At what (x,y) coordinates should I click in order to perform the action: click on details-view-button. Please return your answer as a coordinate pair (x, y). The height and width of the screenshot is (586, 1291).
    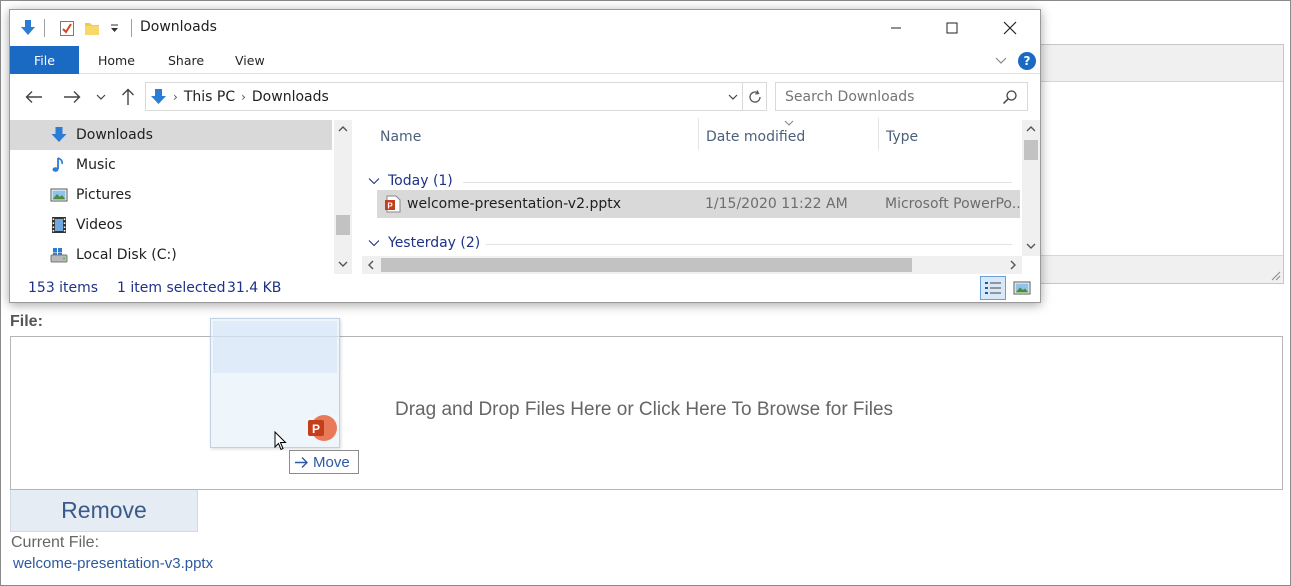
    Looking at the image, I should click on (993, 288).